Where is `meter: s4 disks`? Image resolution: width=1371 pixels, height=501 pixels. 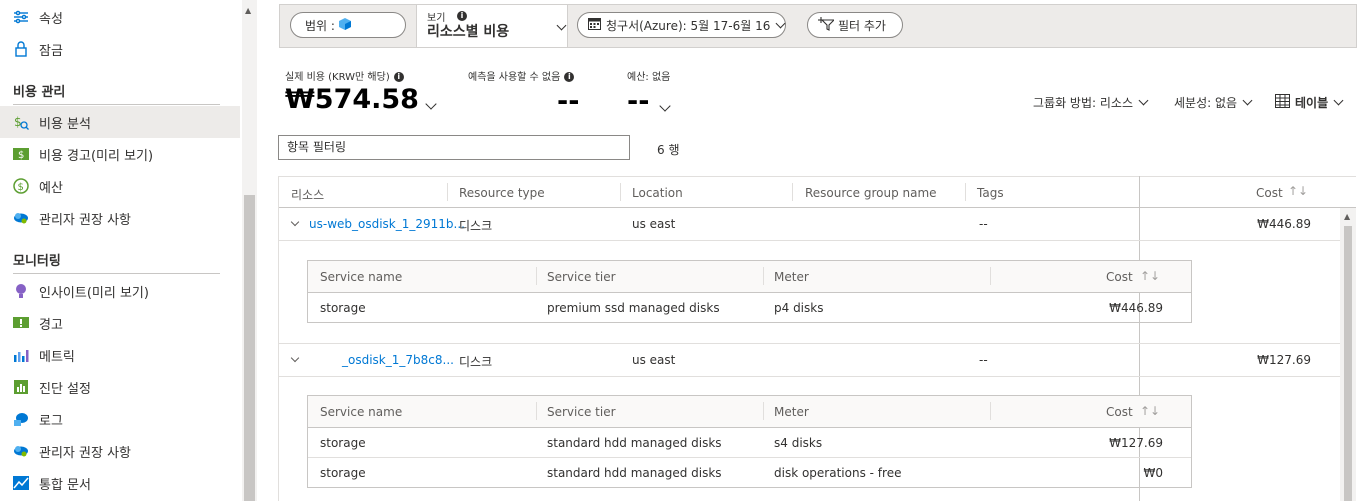
meter: s4 disks is located at coordinates (798, 443).